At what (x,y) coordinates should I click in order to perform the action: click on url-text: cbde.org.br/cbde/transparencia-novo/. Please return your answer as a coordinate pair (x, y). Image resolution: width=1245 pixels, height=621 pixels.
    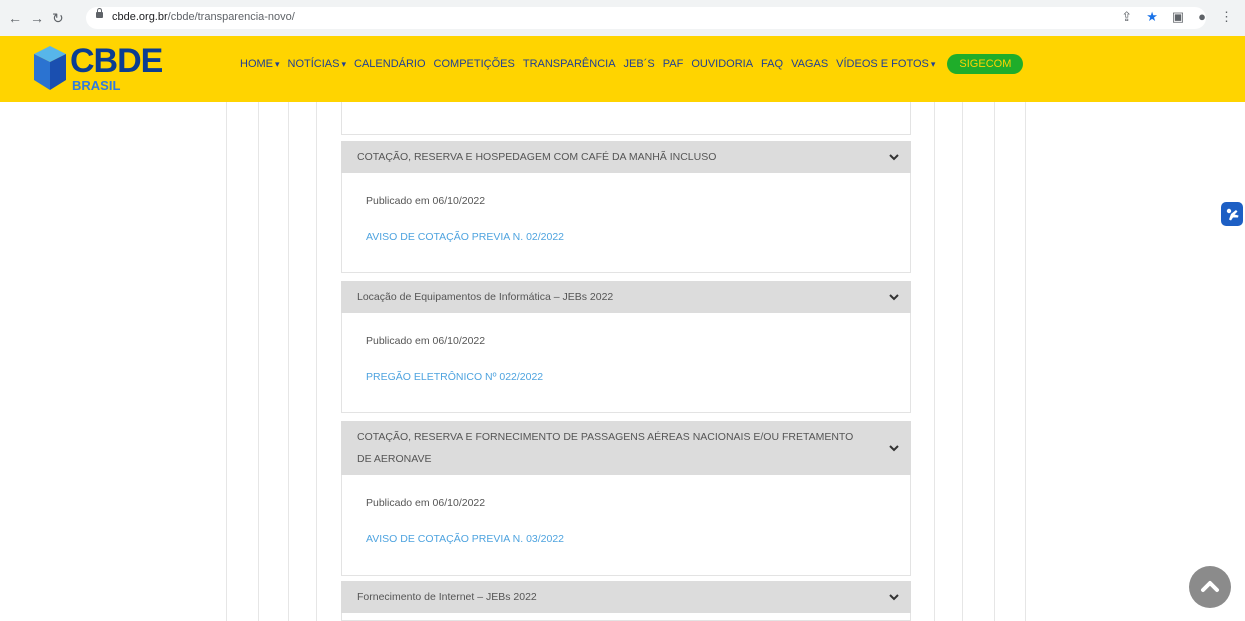
    Looking at the image, I should click on (203, 17).